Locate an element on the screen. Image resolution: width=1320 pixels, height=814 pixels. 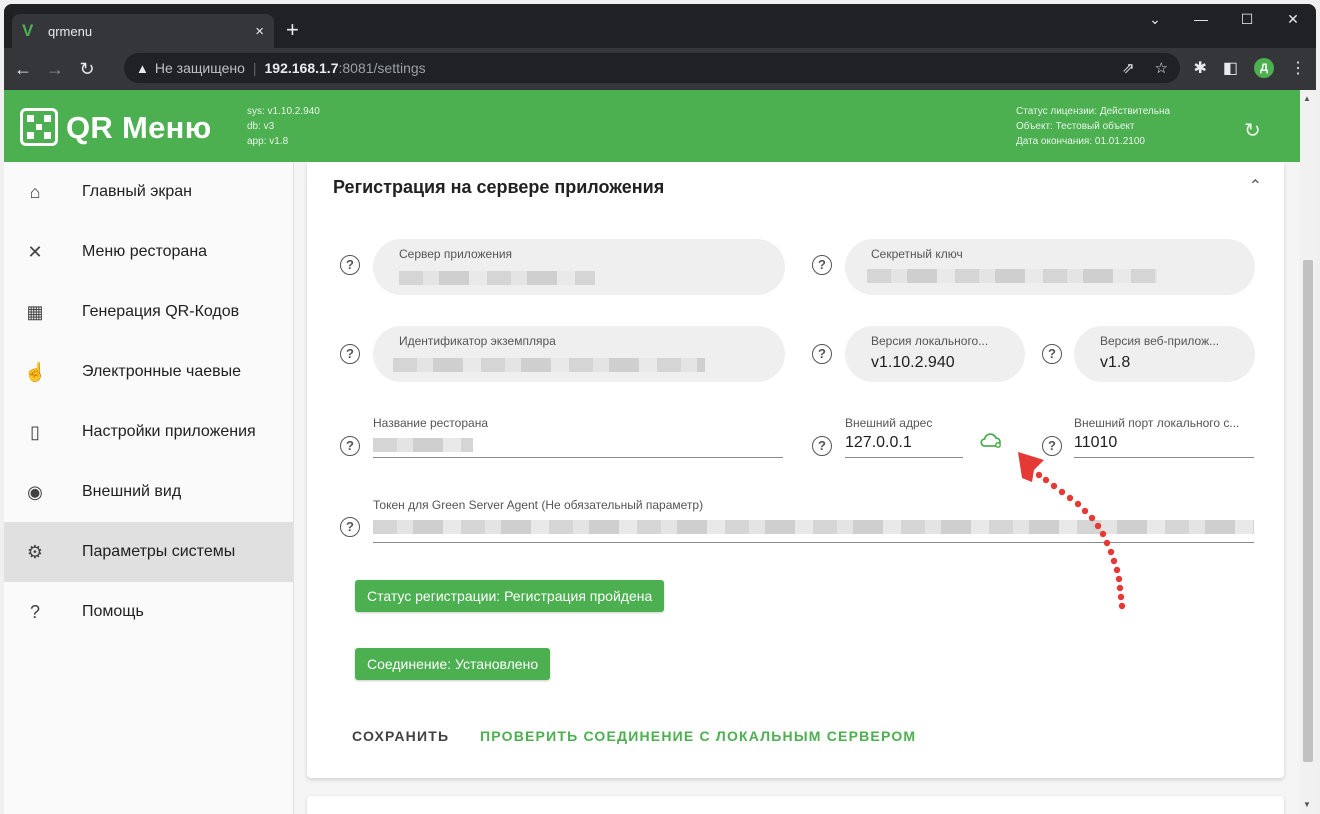
sidebar-item-label: Помощь is located at coordinates (113, 611).